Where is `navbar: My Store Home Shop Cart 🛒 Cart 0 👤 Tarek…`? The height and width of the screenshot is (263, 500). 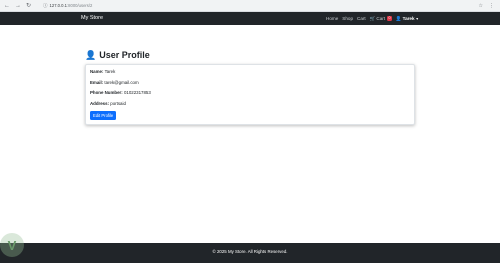 navbar: My Store Home Shop Cart 🛒 Cart 0 👤 Tarek… is located at coordinates (250, 18).